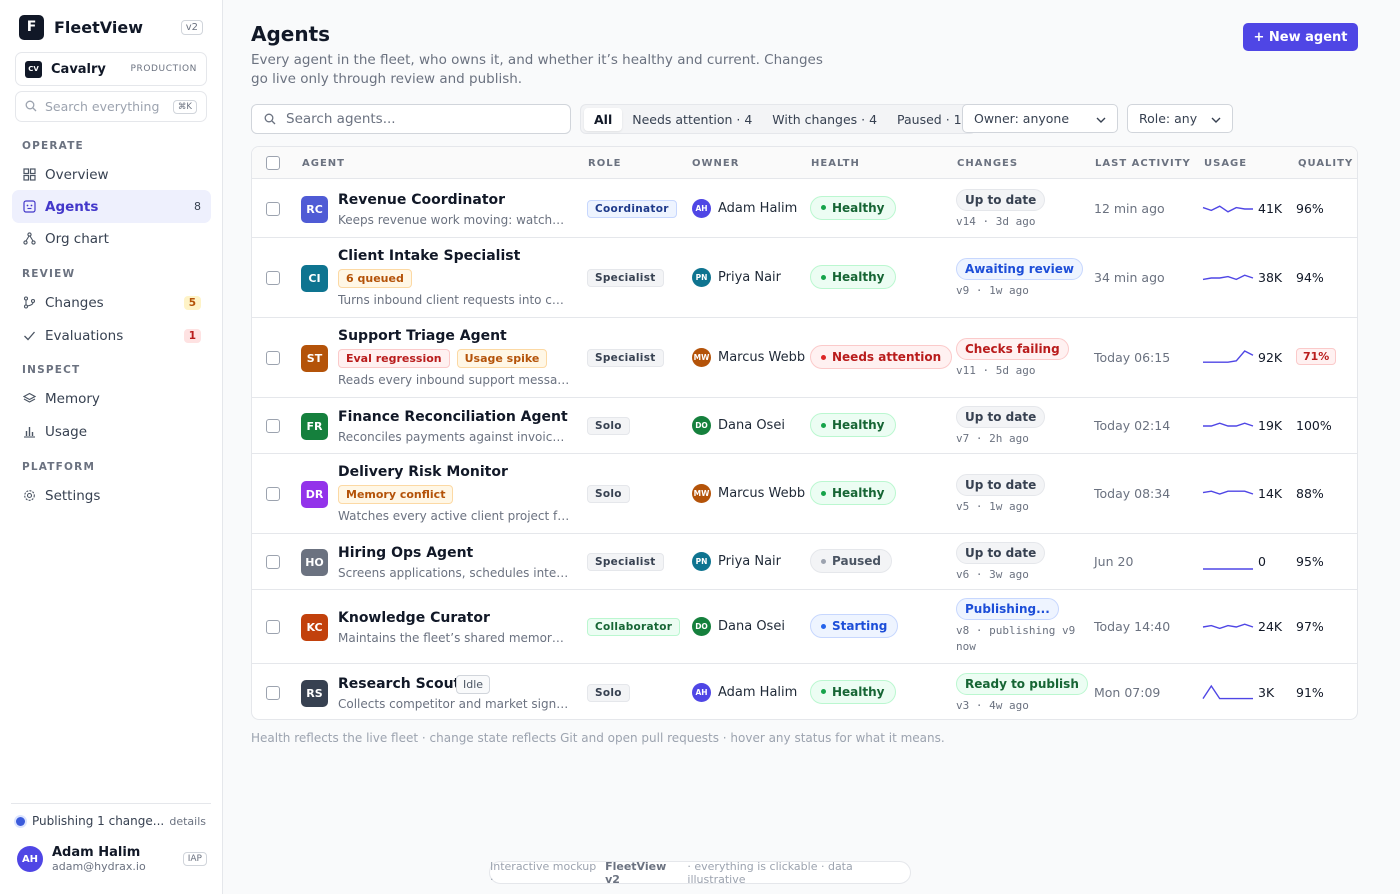 This screenshot has height=894, width=1400. I want to click on column-header-last-activity: LAST ACTIVITY, so click(1143, 163).